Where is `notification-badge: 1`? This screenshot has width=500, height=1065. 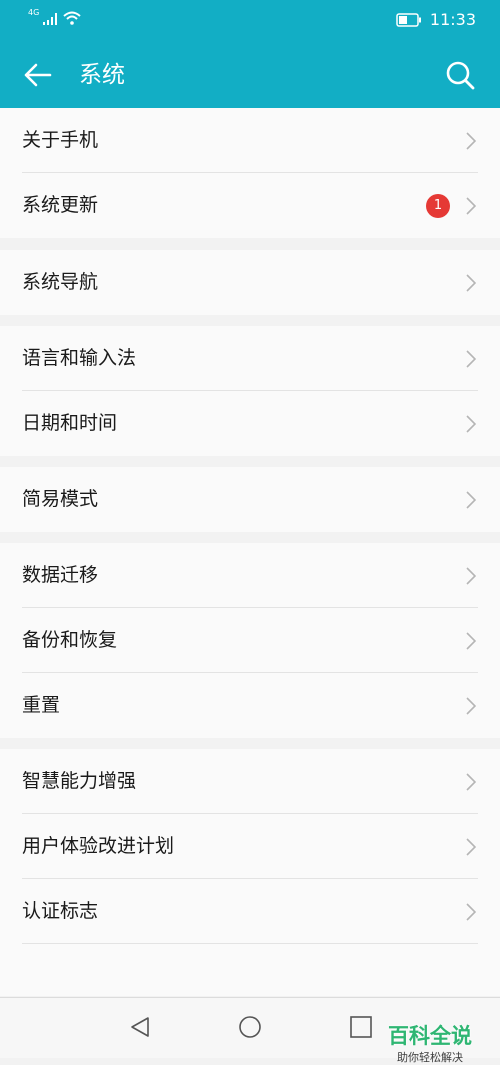 notification-badge: 1 is located at coordinates (438, 206).